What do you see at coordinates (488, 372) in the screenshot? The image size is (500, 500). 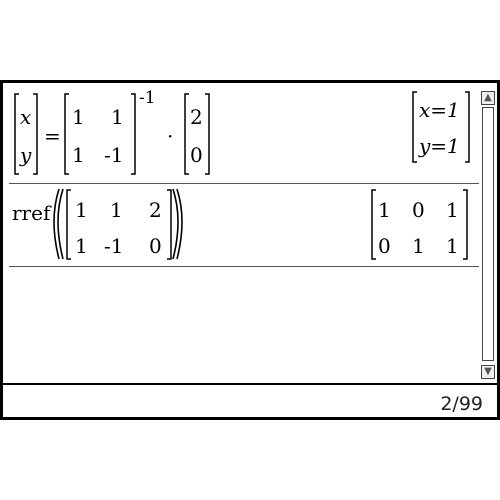 I see `scroll-down-arrow-icon: ▼` at bounding box center [488, 372].